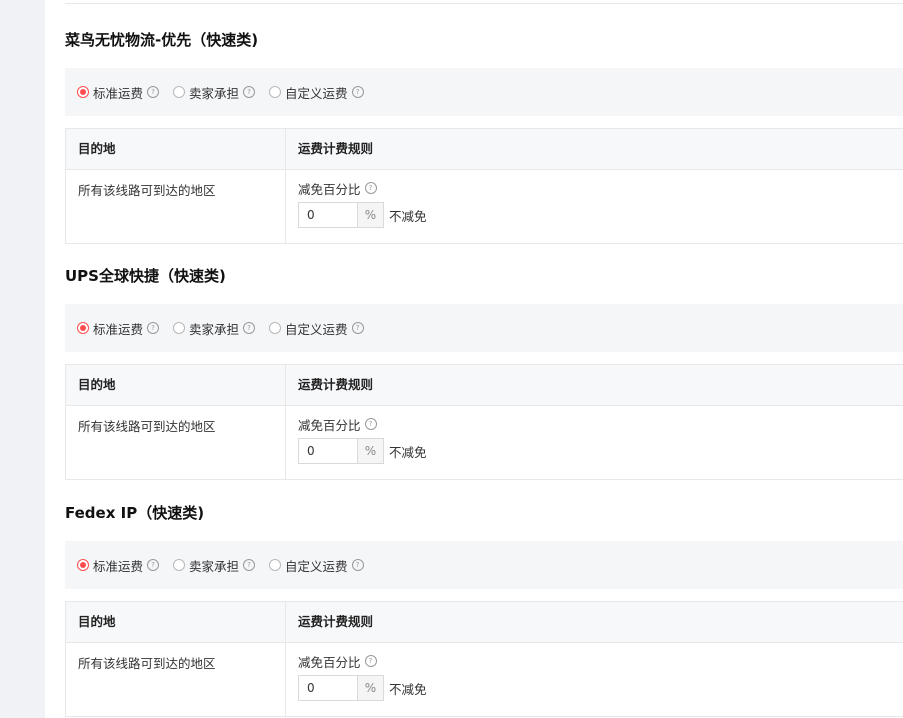 The height and width of the screenshot is (718, 903). I want to click on left-gutter, so click(22, 359).